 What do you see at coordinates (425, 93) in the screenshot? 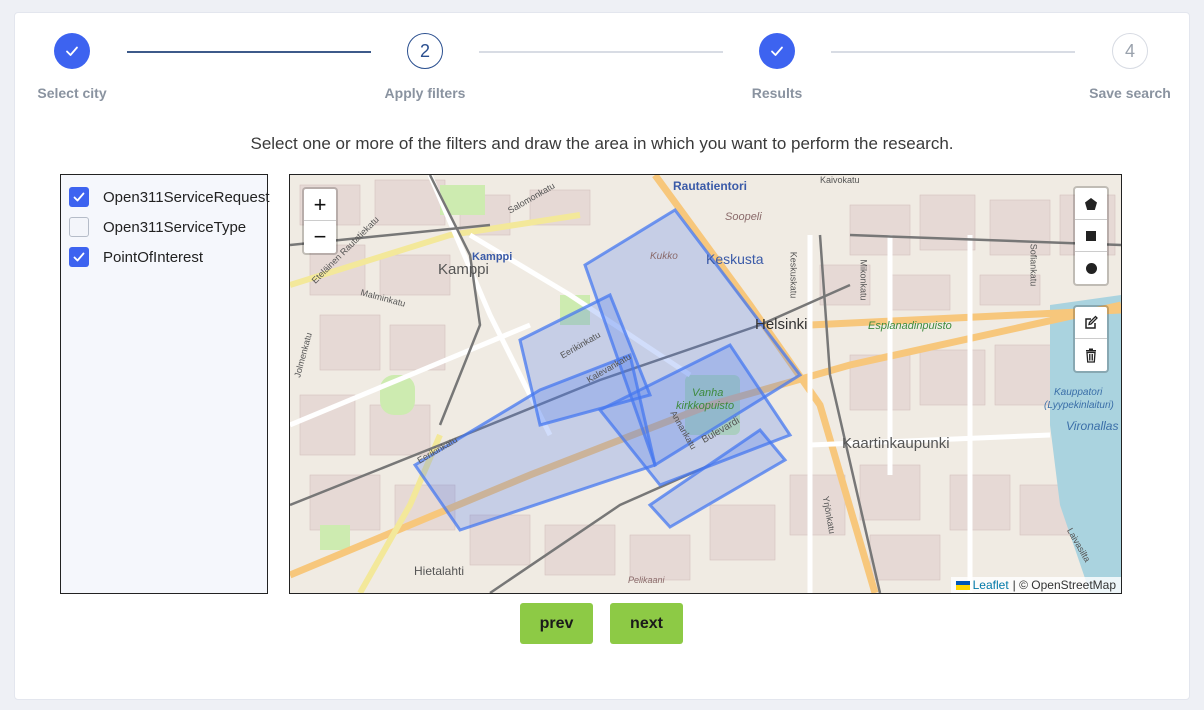
I see `step-label: Apply filters` at bounding box center [425, 93].